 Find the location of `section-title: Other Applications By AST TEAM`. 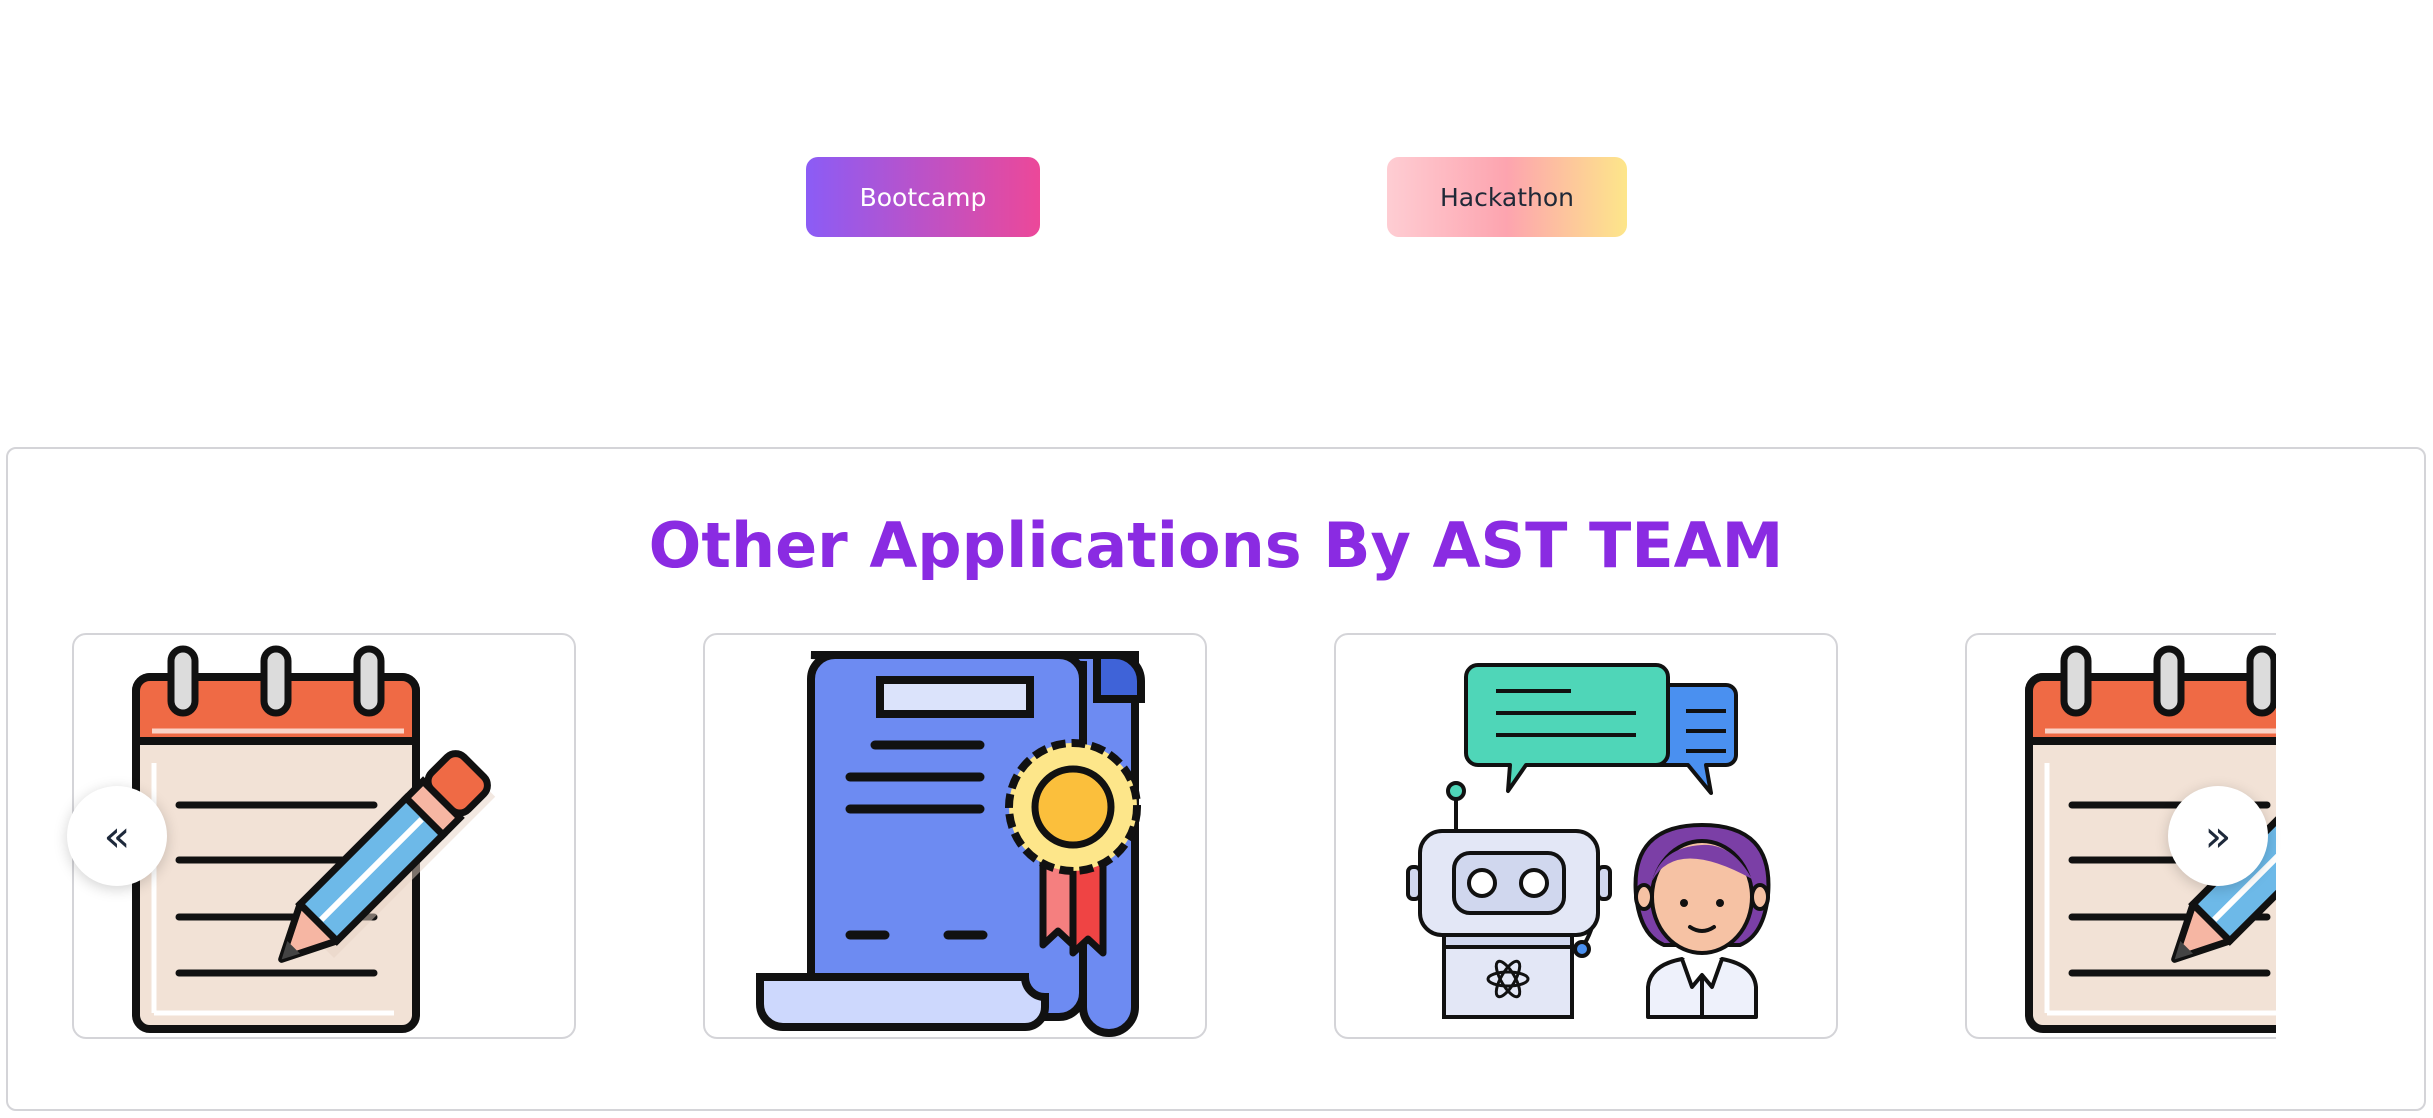

section-title: Other Applications By AST TEAM is located at coordinates (1216, 545).